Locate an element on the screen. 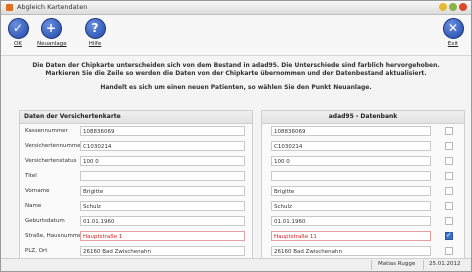 The image size is (472, 272). ok-label: OK is located at coordinates (18, 44).